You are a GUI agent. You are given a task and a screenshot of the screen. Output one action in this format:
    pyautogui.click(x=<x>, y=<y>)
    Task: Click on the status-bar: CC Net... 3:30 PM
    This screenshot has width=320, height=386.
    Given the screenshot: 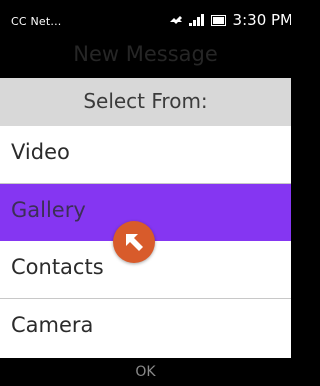 What is the action you would take?
    pyautogui.click(x=145, y=20)
    